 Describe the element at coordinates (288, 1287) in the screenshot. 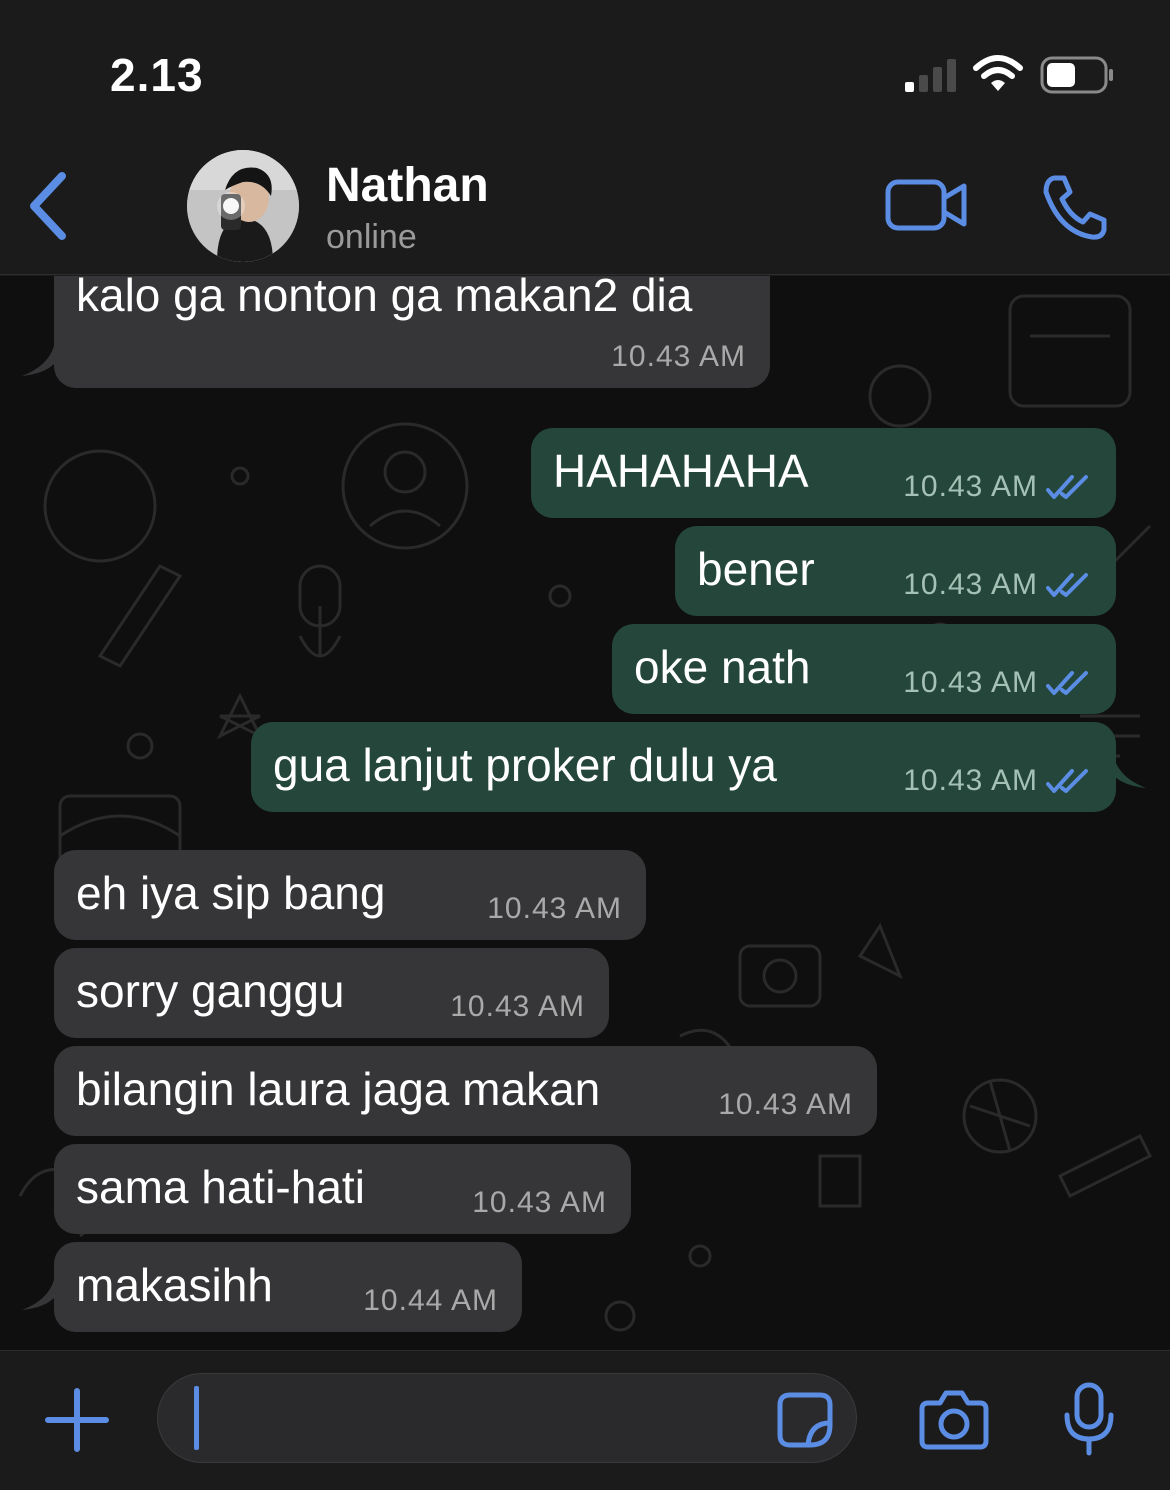

I see `message-bubble-incoming: makasihh 10.44 AM` at that location.